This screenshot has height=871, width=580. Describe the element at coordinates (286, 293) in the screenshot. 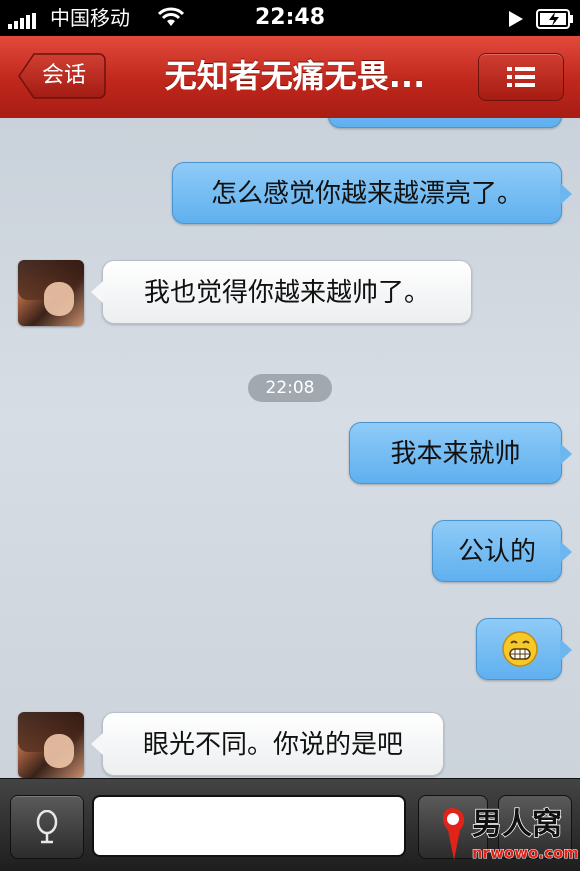

I see `message-text: 我也觉得你越来越帅了。` at that location.